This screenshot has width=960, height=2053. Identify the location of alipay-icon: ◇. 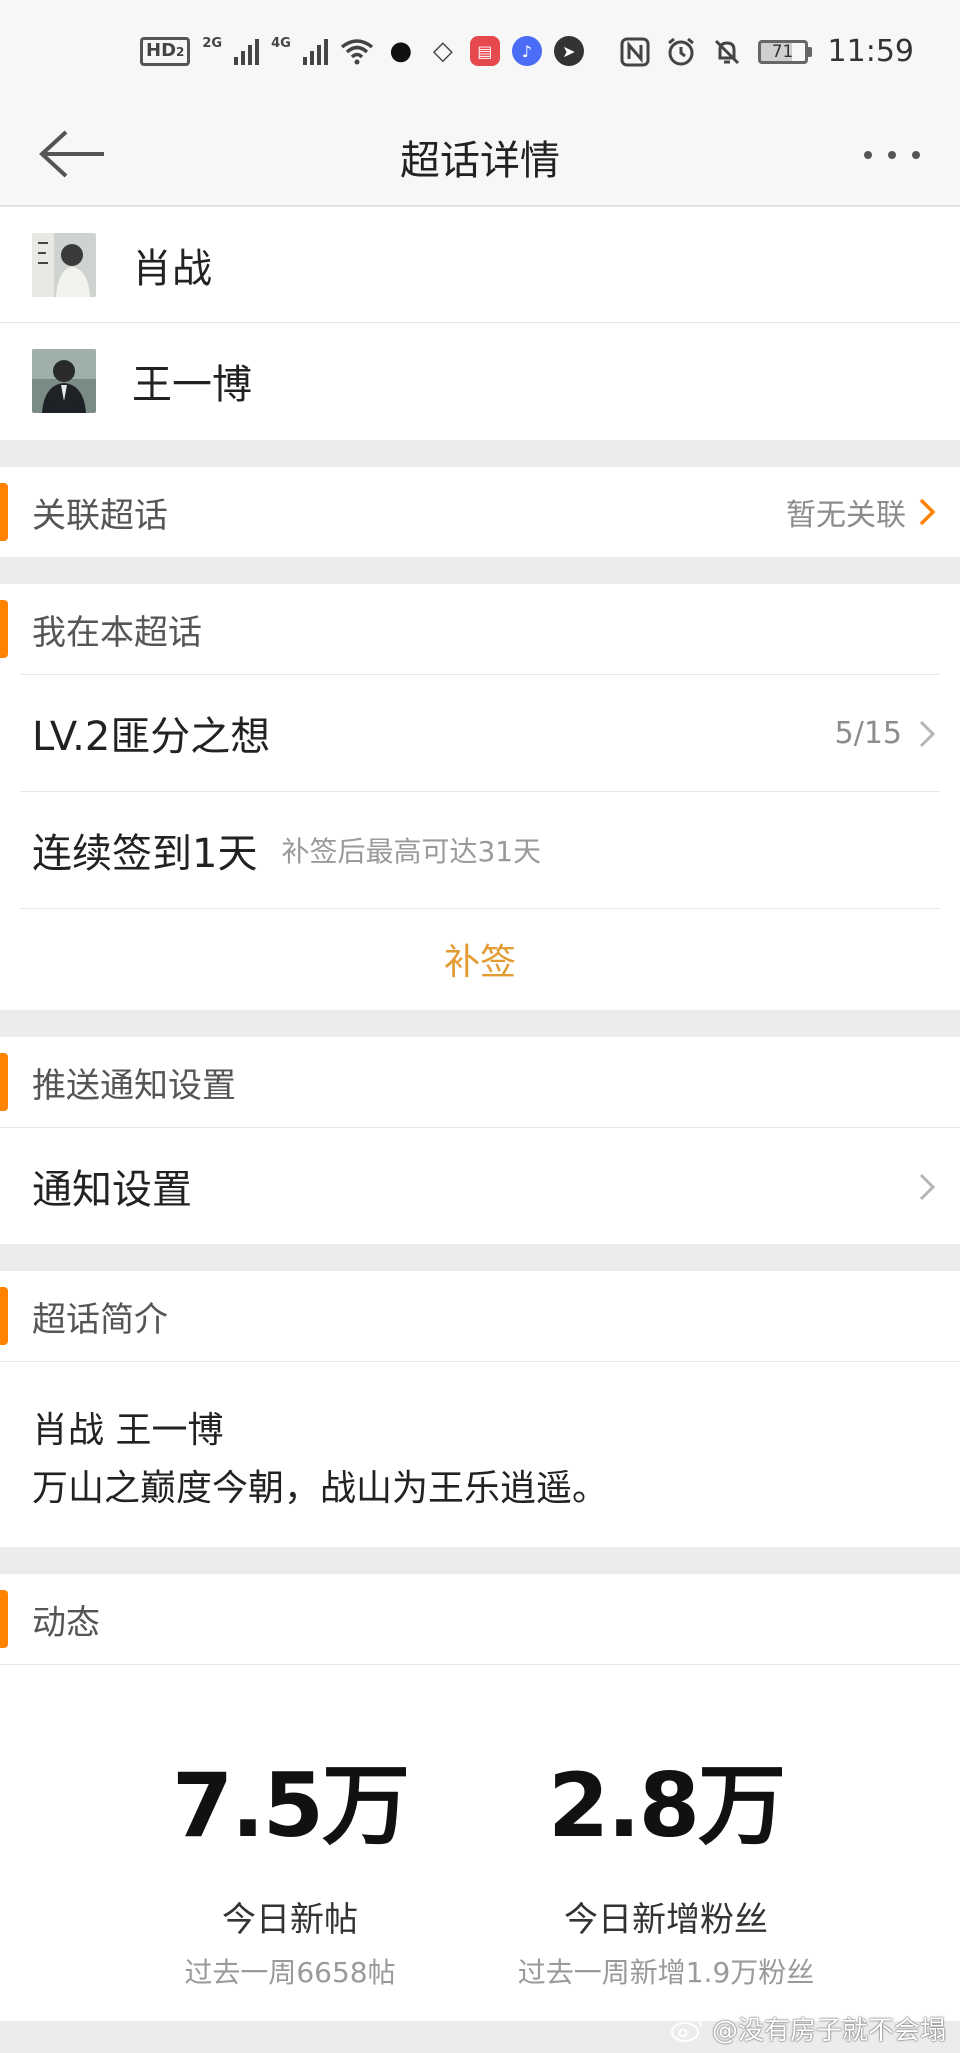
(442, 51).